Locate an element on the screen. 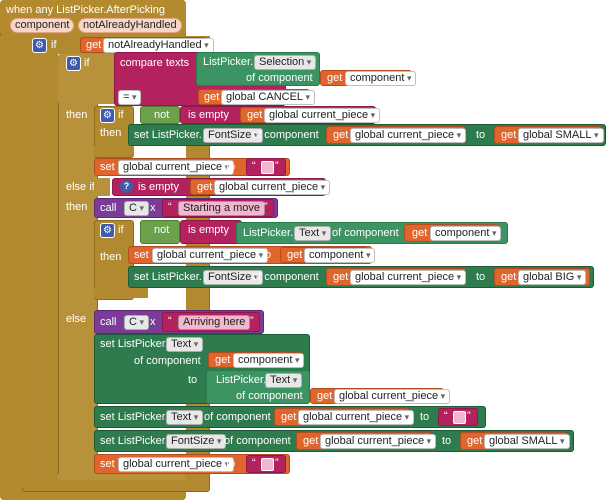  param-notalreadyhandled: notAlreadyHandled is located at coordinates (130, 25).